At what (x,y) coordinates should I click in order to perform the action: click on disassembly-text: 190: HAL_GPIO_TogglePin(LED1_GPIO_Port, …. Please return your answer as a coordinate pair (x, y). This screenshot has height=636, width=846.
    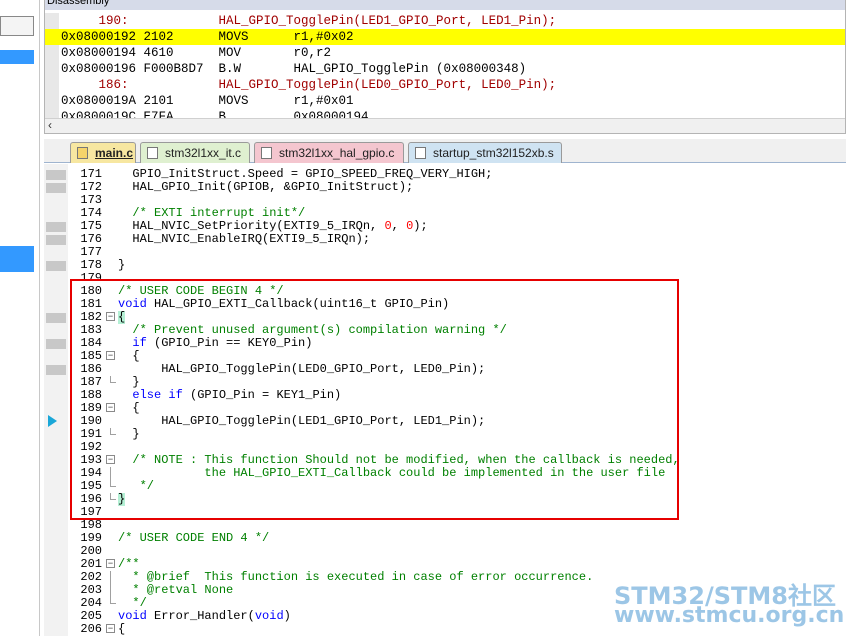
    Looking at the image, I should click on (309, 21).